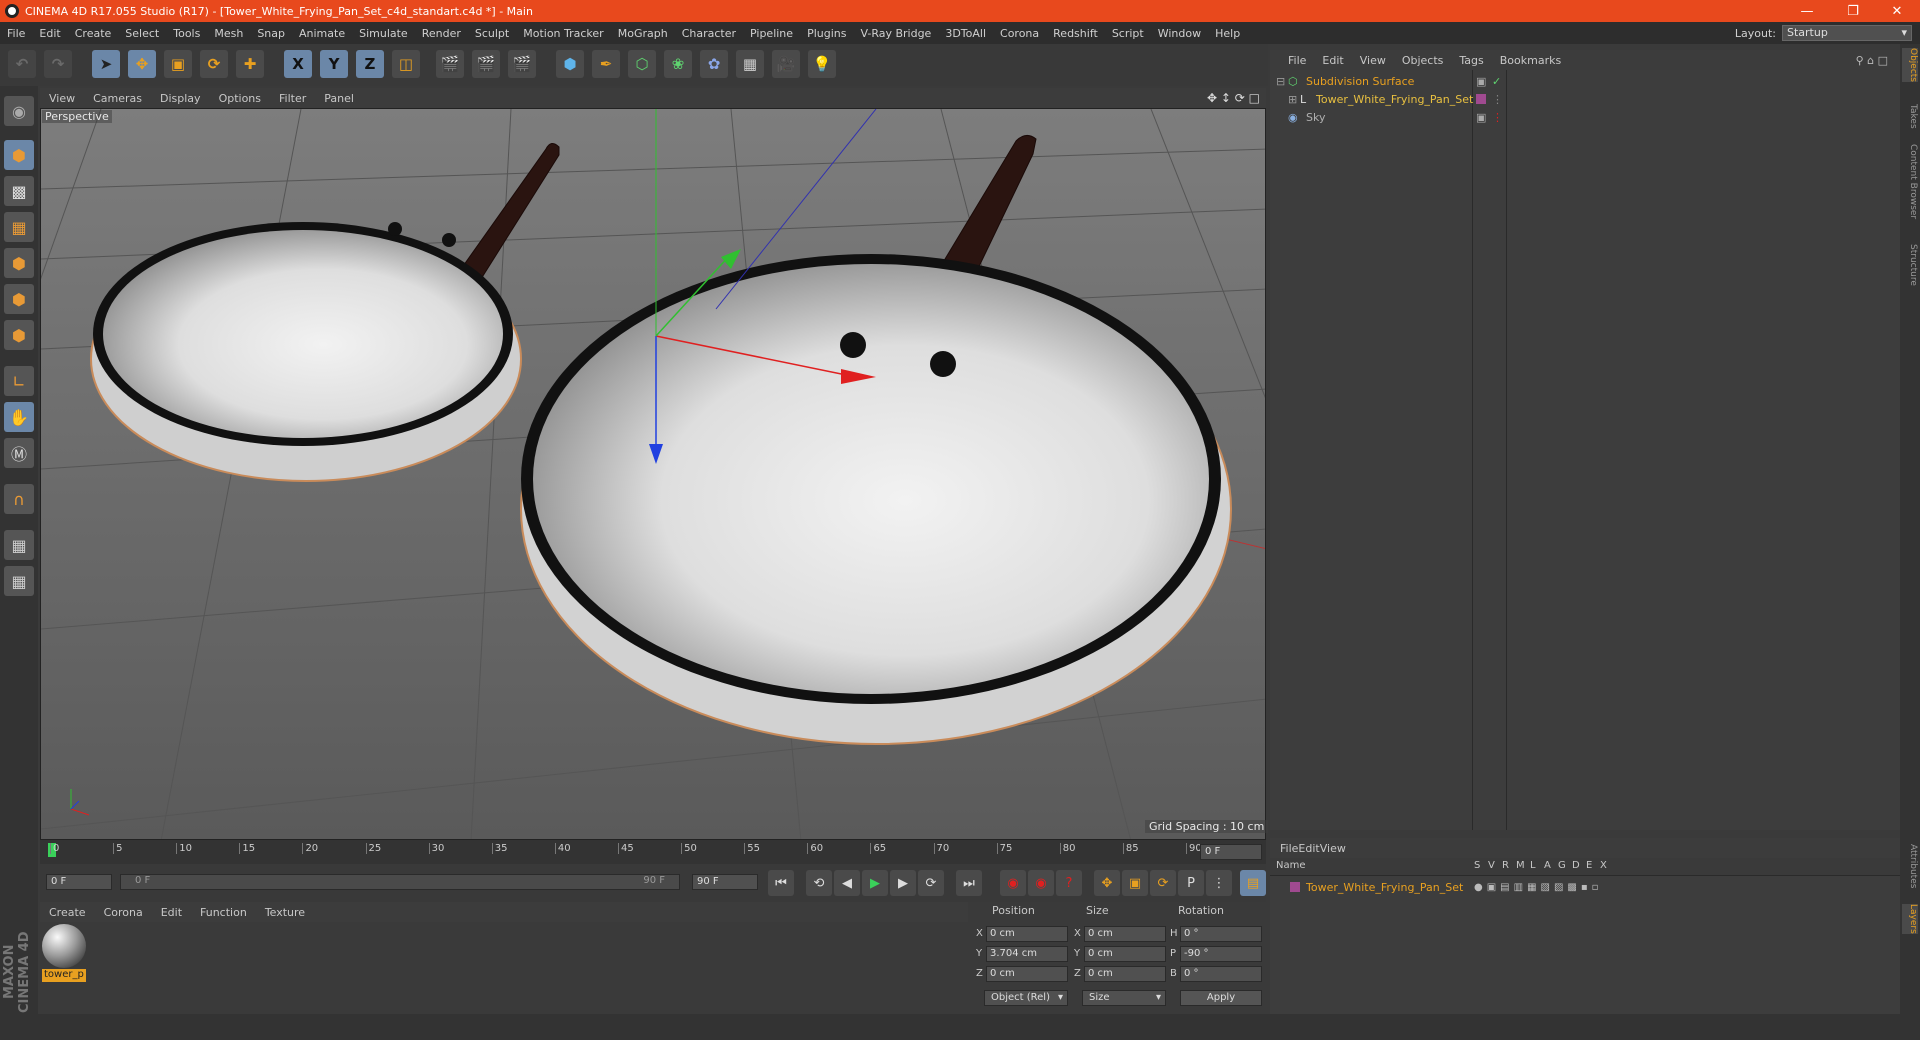 This screenshot has width=1920, height=1040. What do you see at coordinates (771, 33) in the screenshot?
I see `menu-pipeline: Pipeline` at bounding box center [771, 33].